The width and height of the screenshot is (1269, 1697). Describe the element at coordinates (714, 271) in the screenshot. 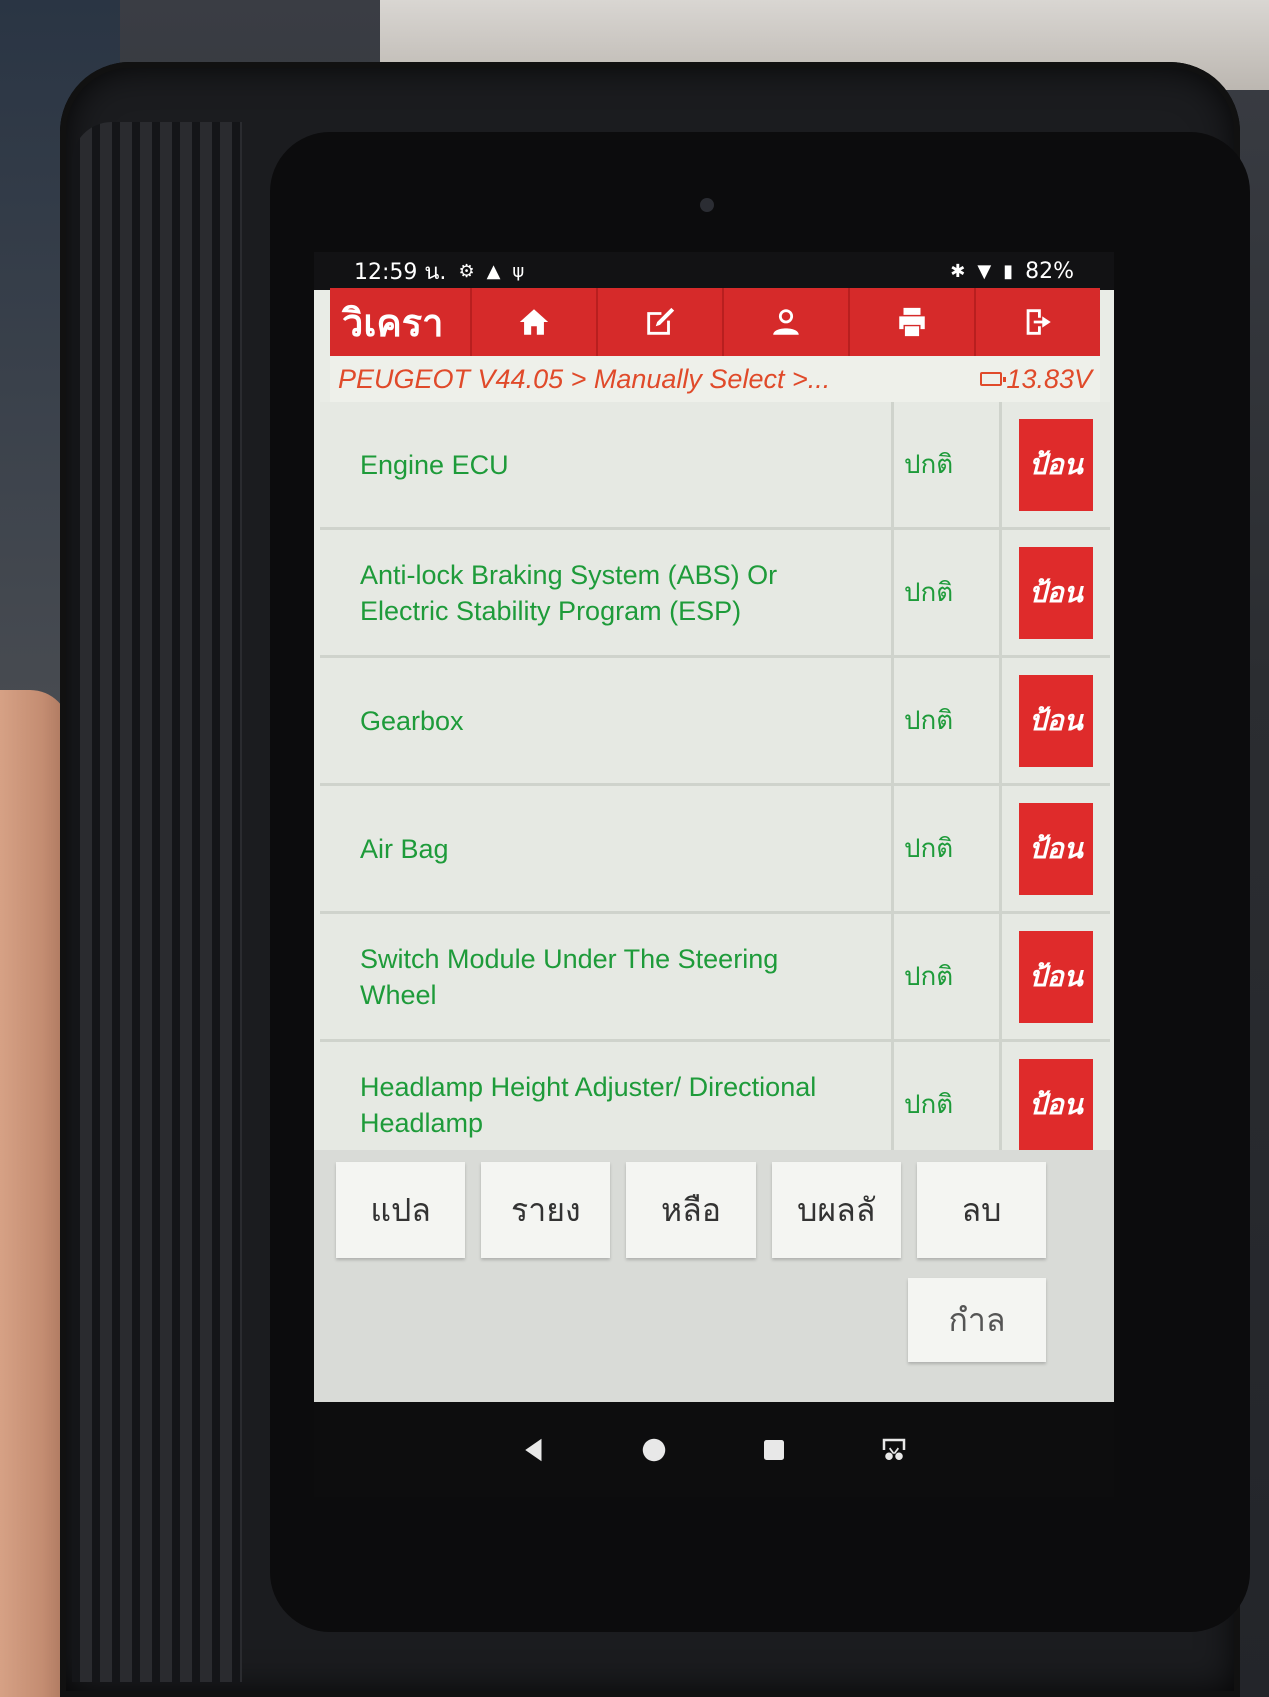

I see `status-bar: 12:59 น. ⚙ ▲ ψ ✱ ▼ ▮ 82%` at that location.